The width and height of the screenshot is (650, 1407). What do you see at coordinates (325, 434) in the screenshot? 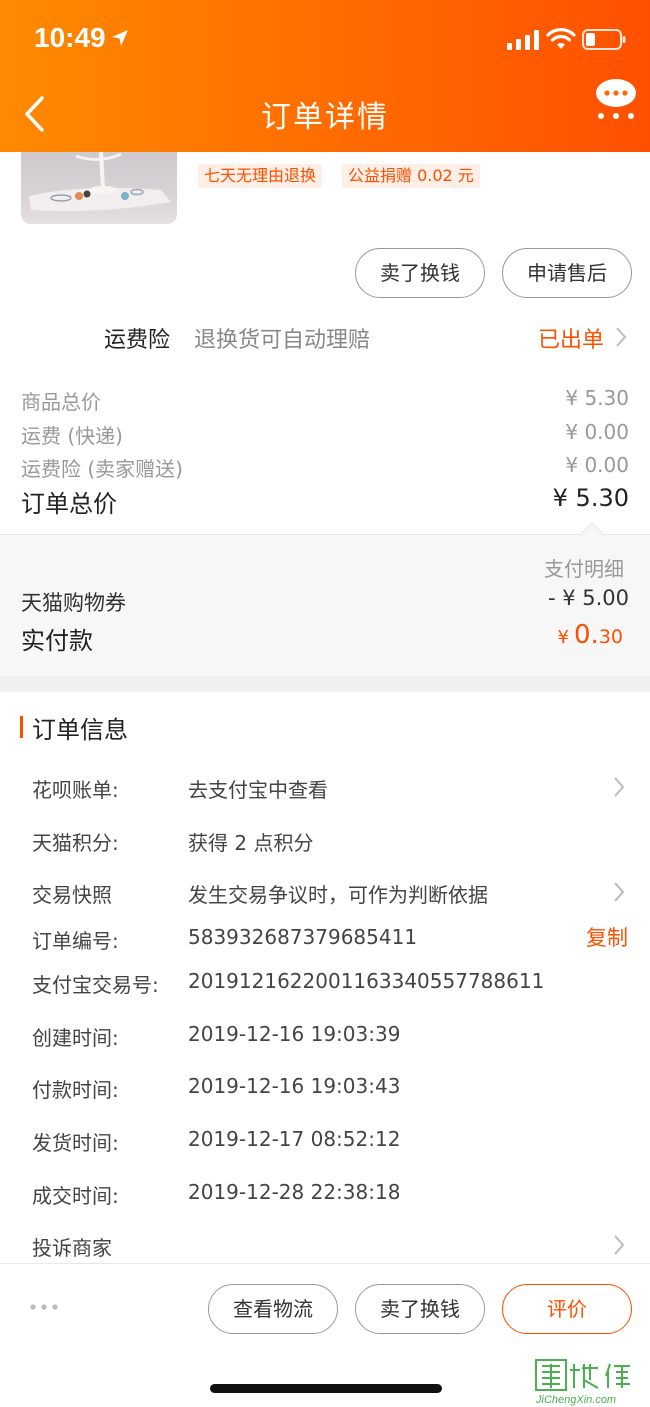
I see `price-row-shipping: 运费 (快递) ¥ 0.00` at bounding box center [325, 434].